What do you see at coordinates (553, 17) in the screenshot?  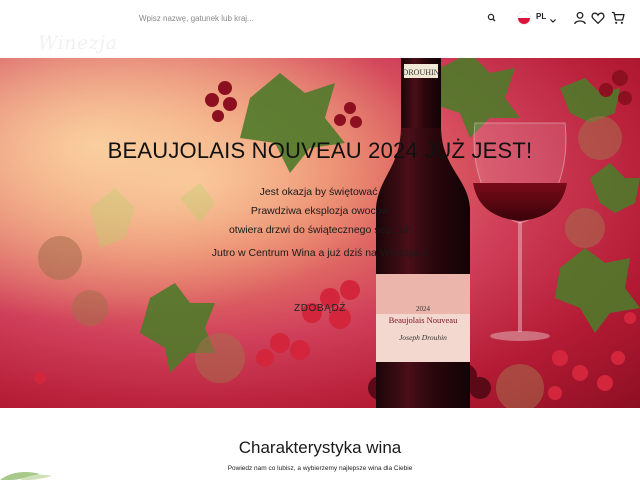 I see `chevron-down-icon` at bounding box center [553, 17].